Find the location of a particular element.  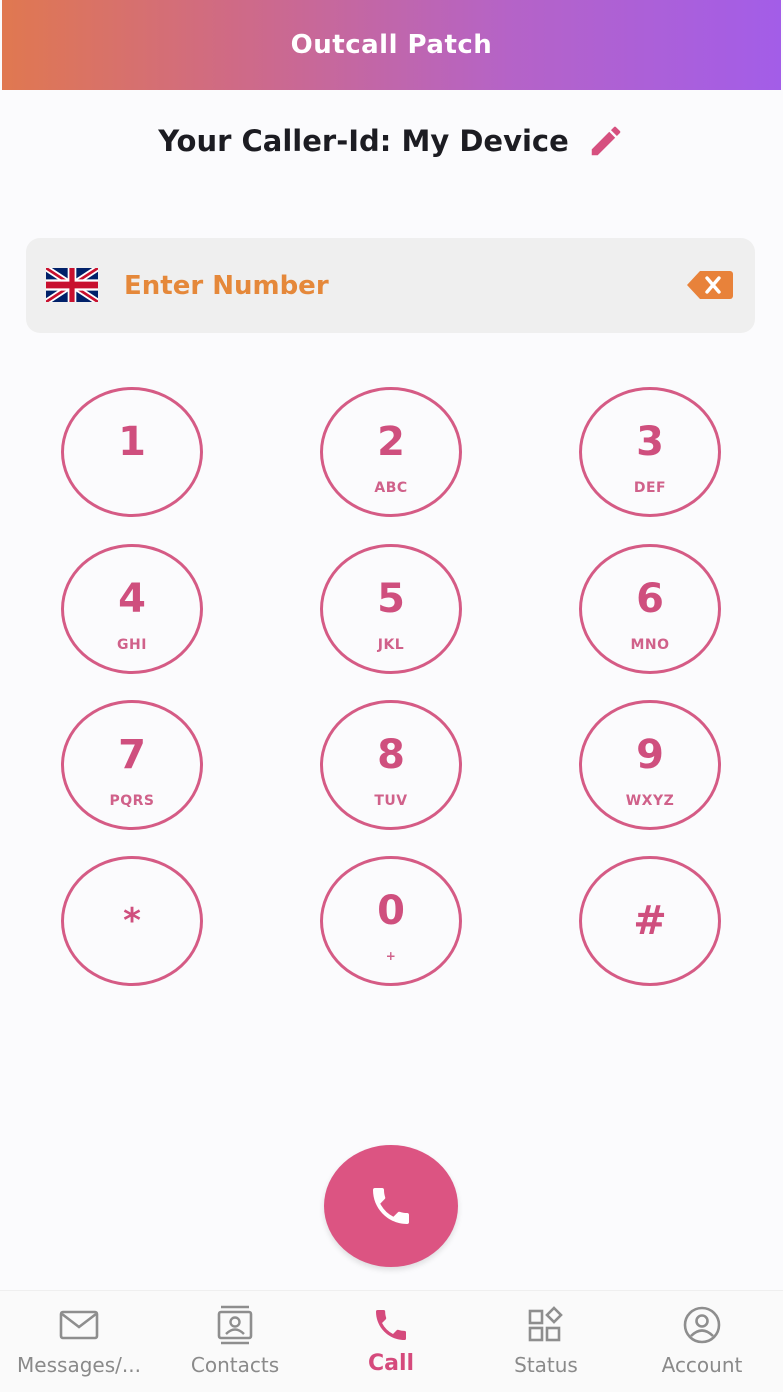

key-letters: PQRS is located at coordinates (132, 801).